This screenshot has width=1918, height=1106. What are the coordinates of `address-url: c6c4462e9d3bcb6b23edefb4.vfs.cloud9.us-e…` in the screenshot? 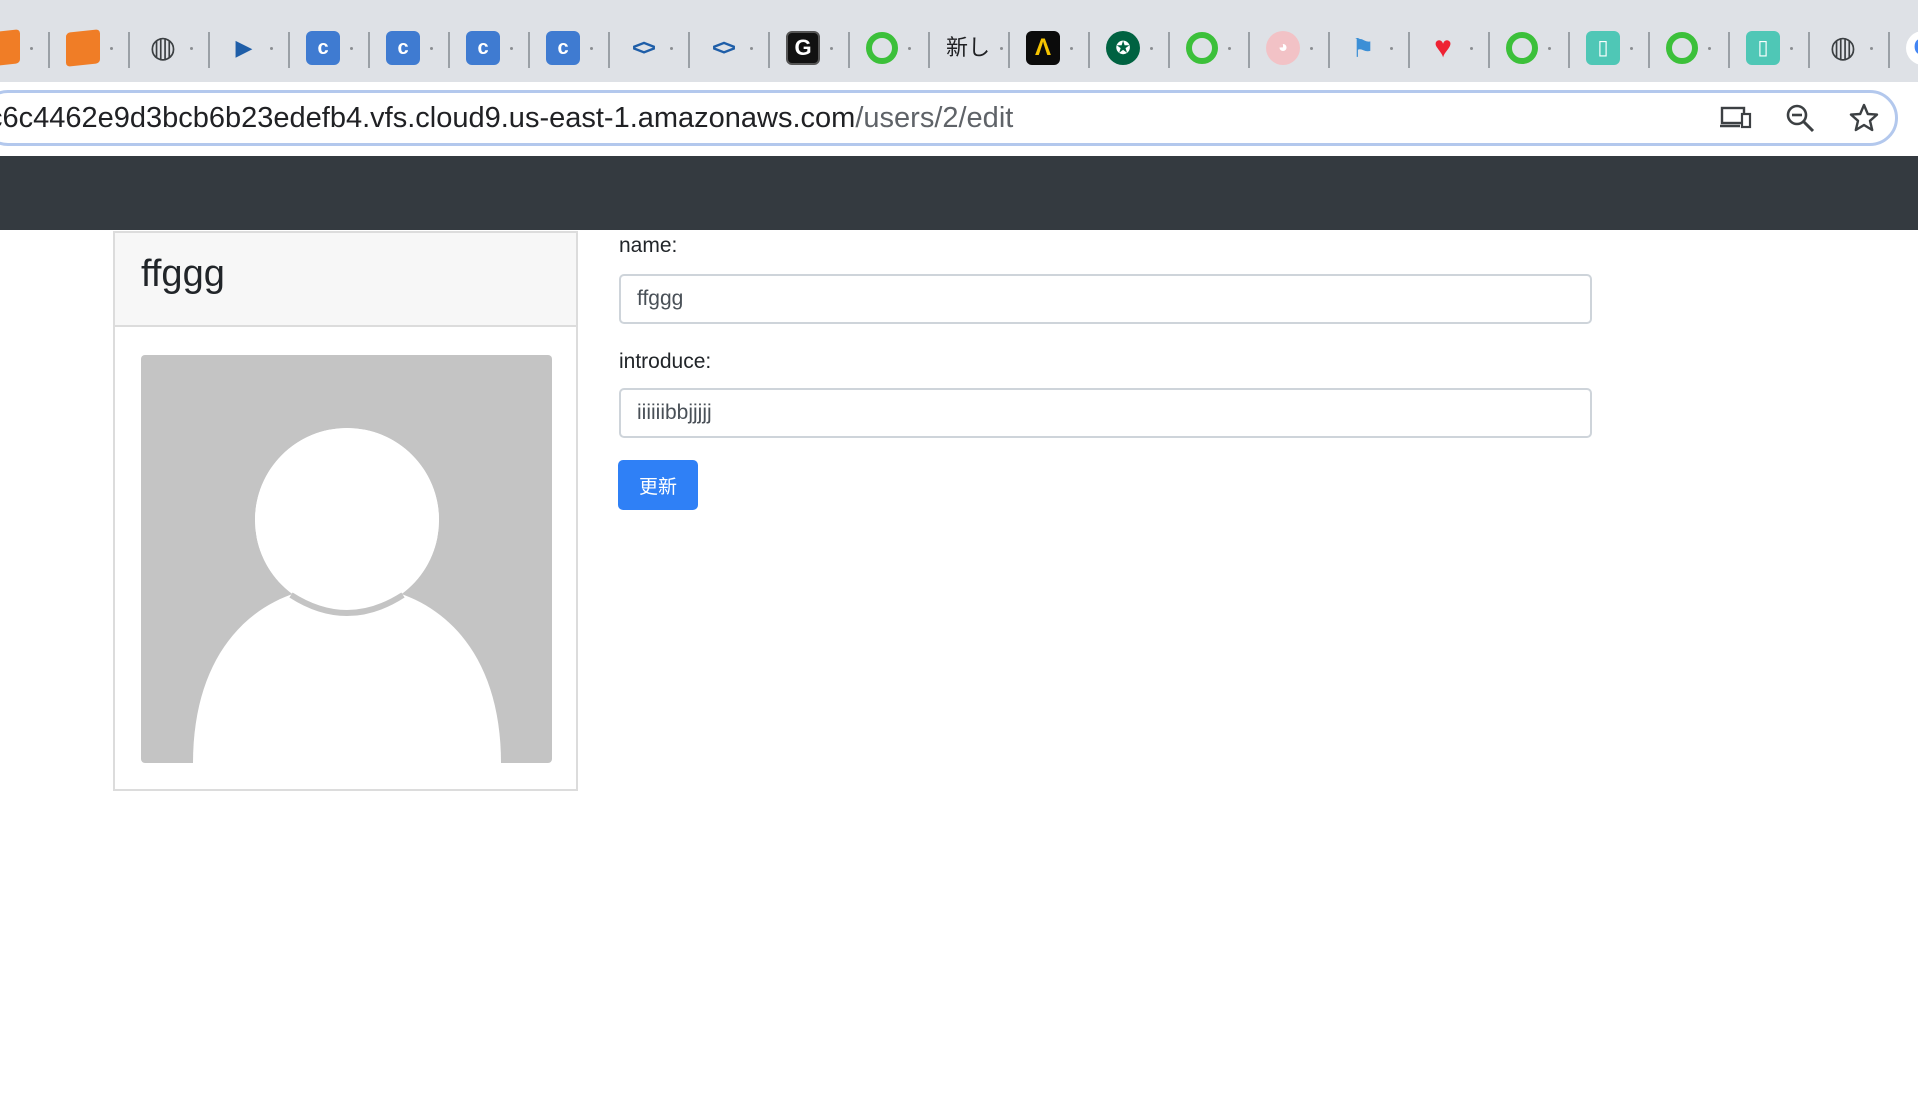 It's located at (506, 118).